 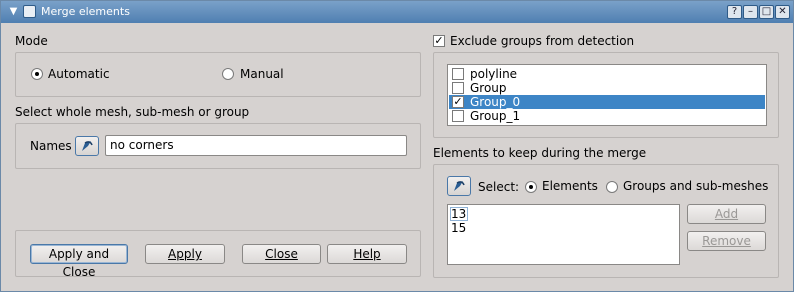 What do you see at coordinates (542, 41) in the screenshot?
I see `exclude-groups-label: Exclude groups from detection` at bounding box center [542, 41].